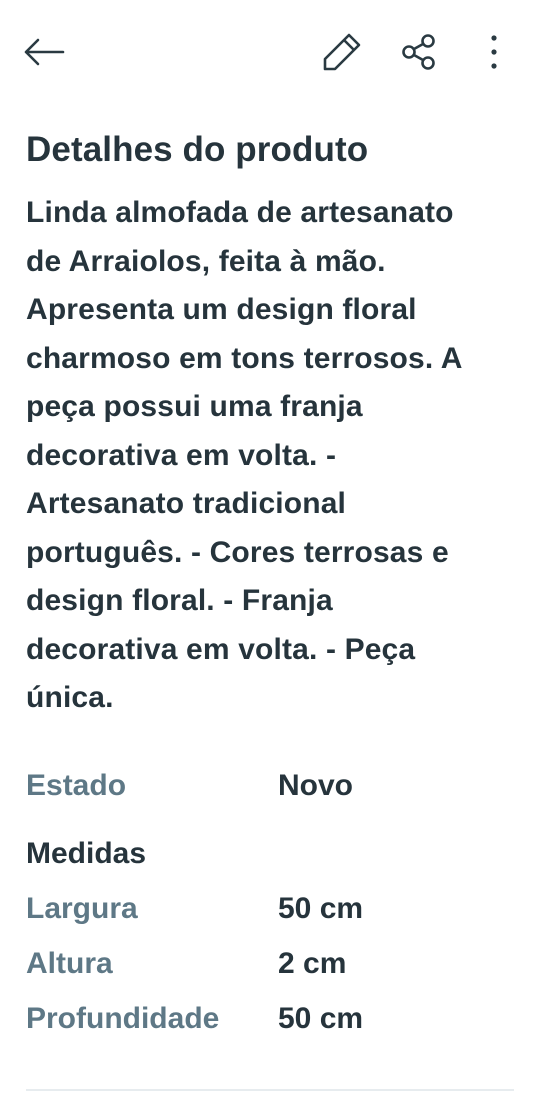 This screenshot has height=1106, width=540. What do you see at coordinates (273, 786) in the screenshot?
I see `state-row: Estado Novo` at bounding box center [273, 786].